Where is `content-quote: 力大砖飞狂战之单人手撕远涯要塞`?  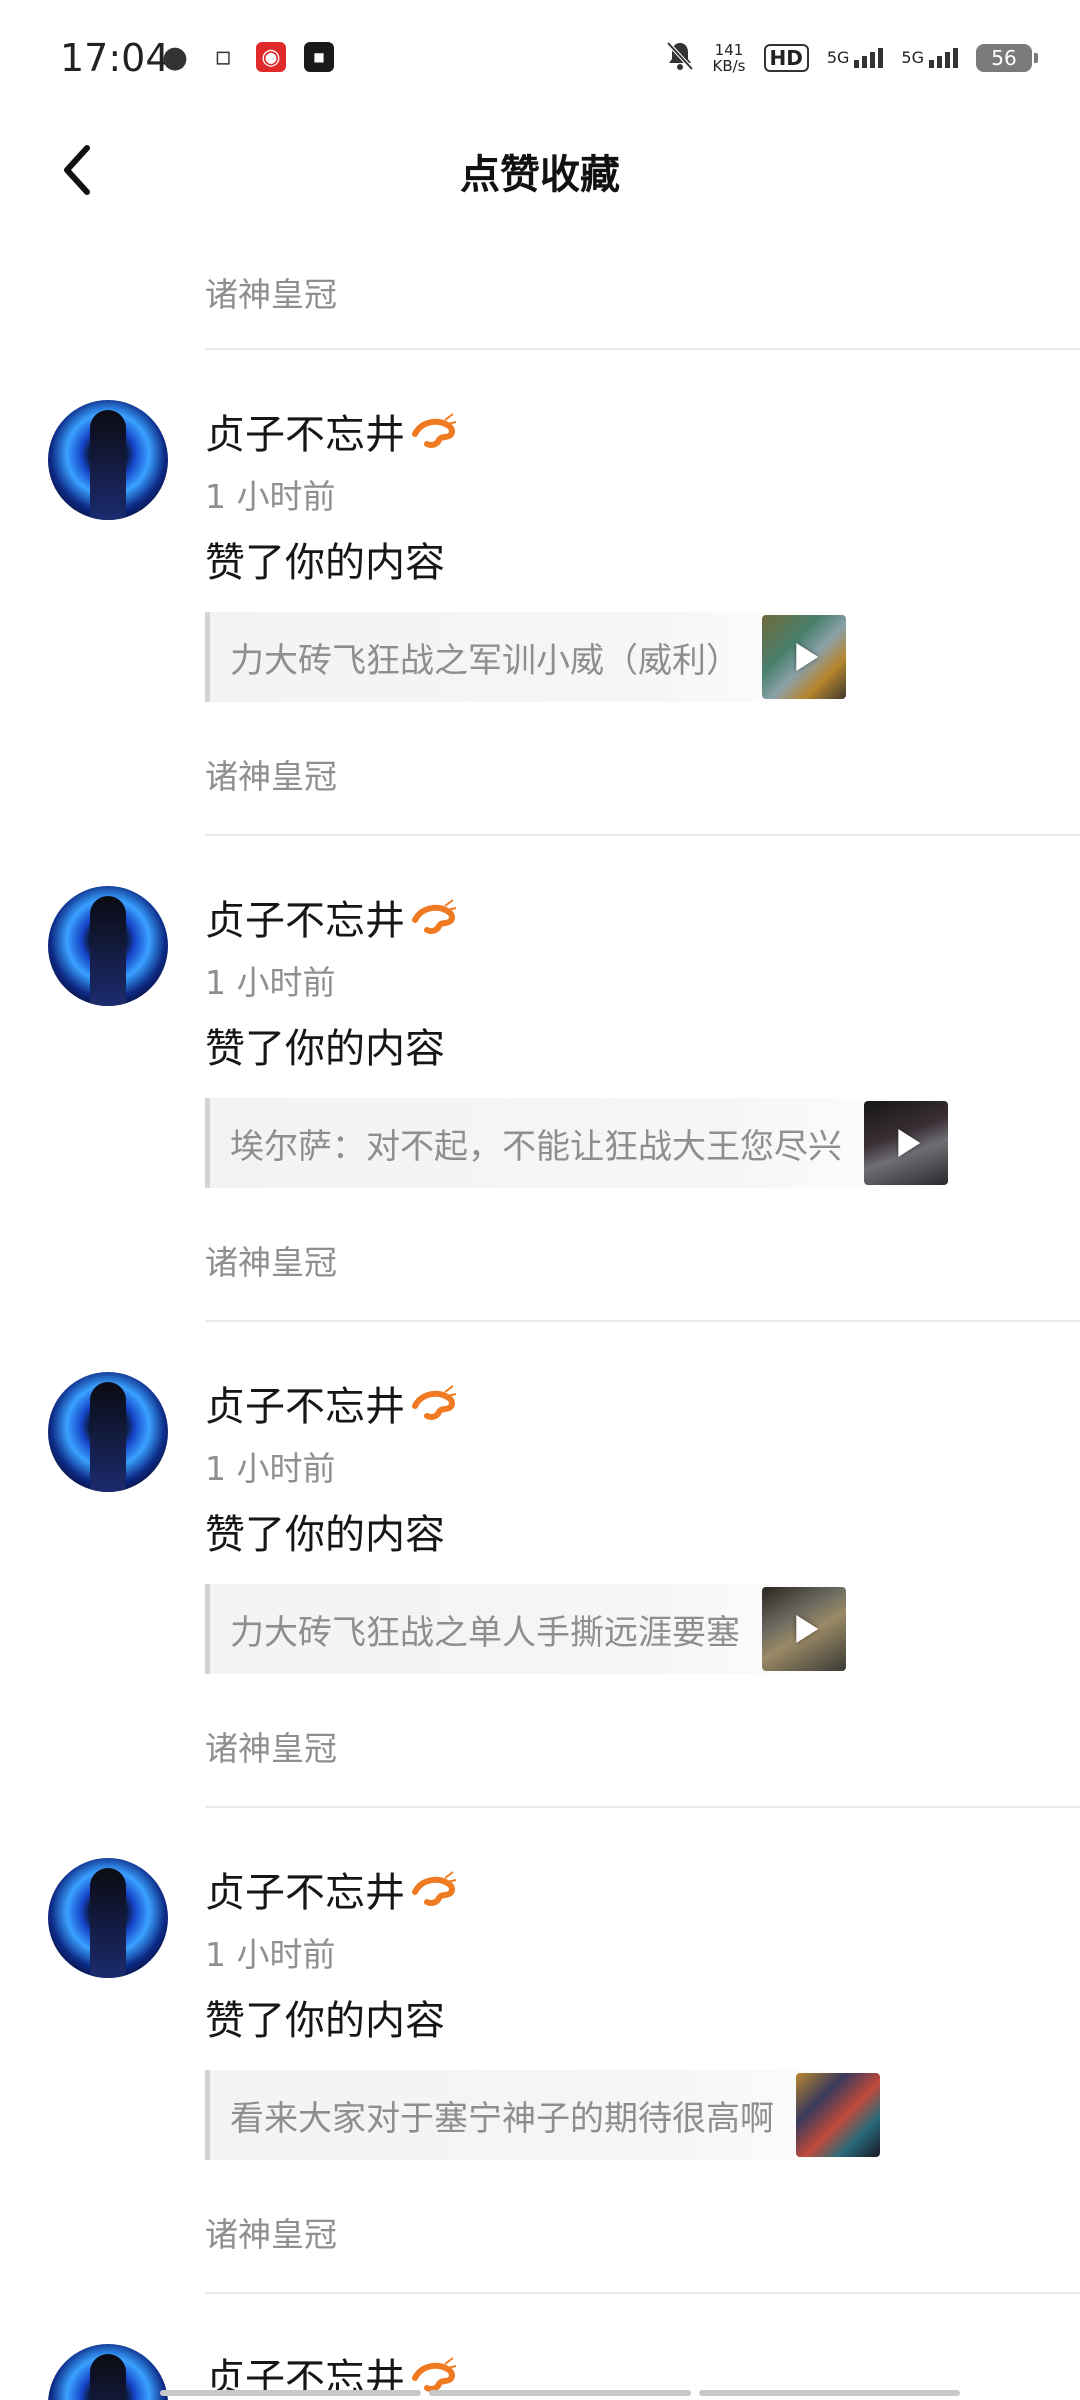 content-quote: 力大砖飞狂战之单人手撕远涯要塞 is located at coordinates (525, 1629).